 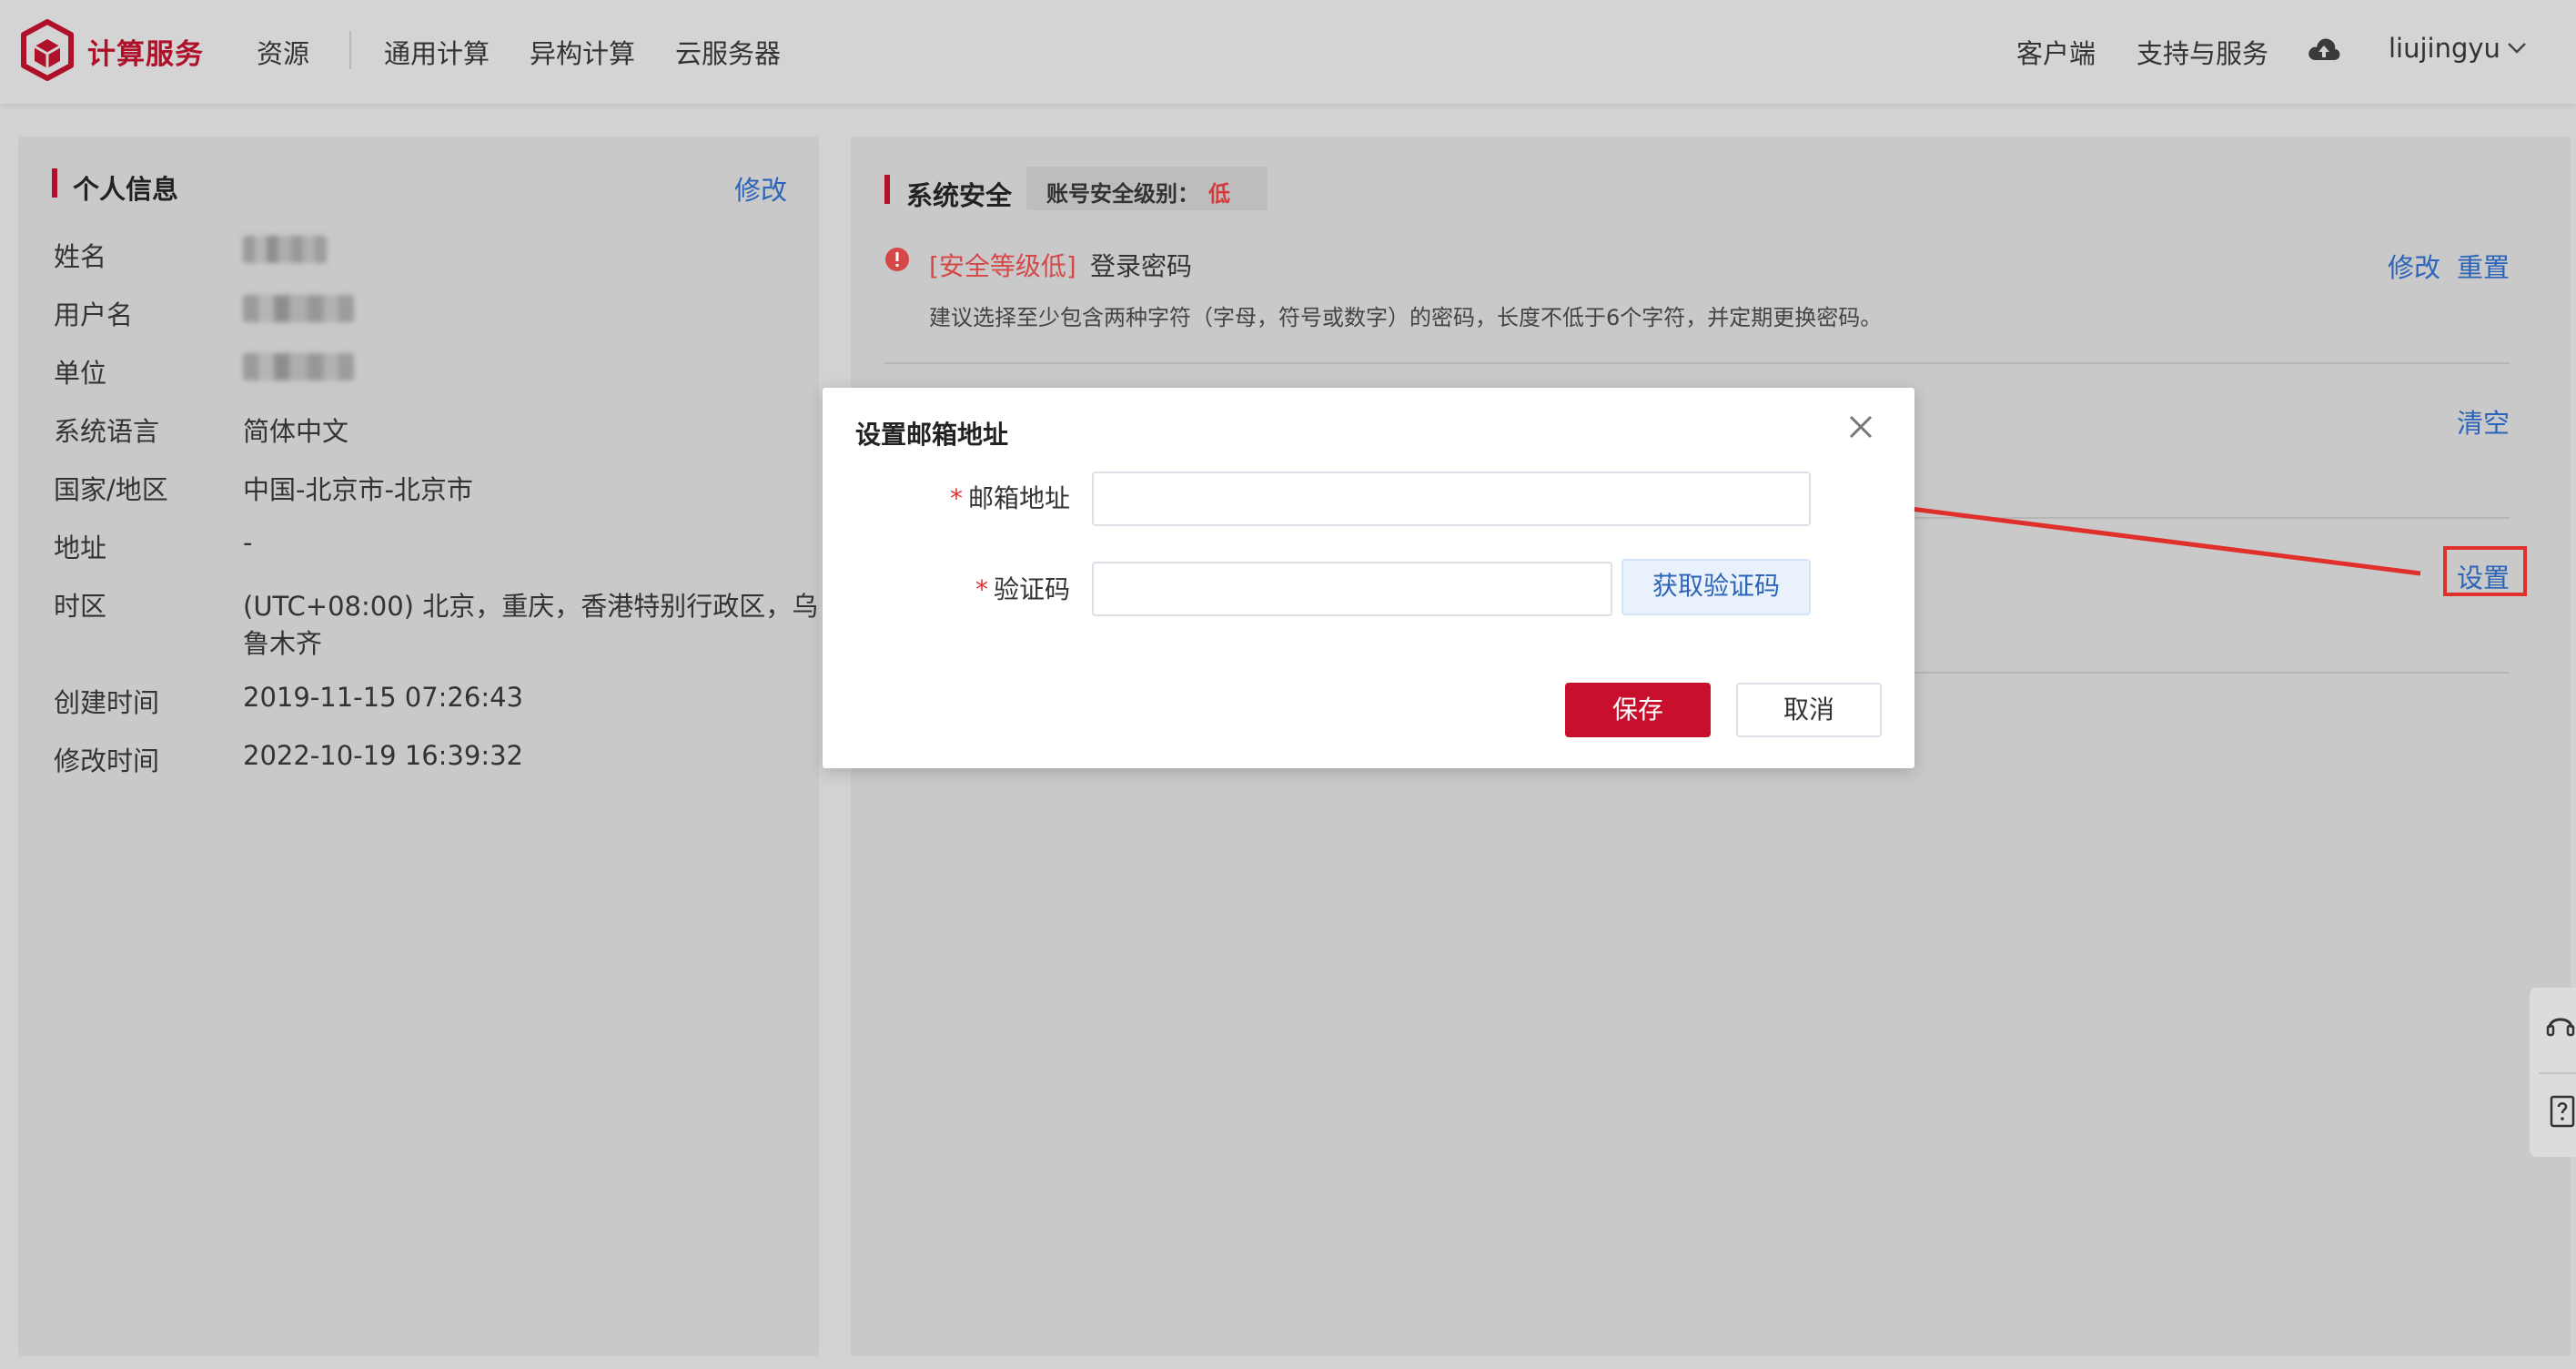 I want to click on cloud-icon, so click(x=2324, y=49).